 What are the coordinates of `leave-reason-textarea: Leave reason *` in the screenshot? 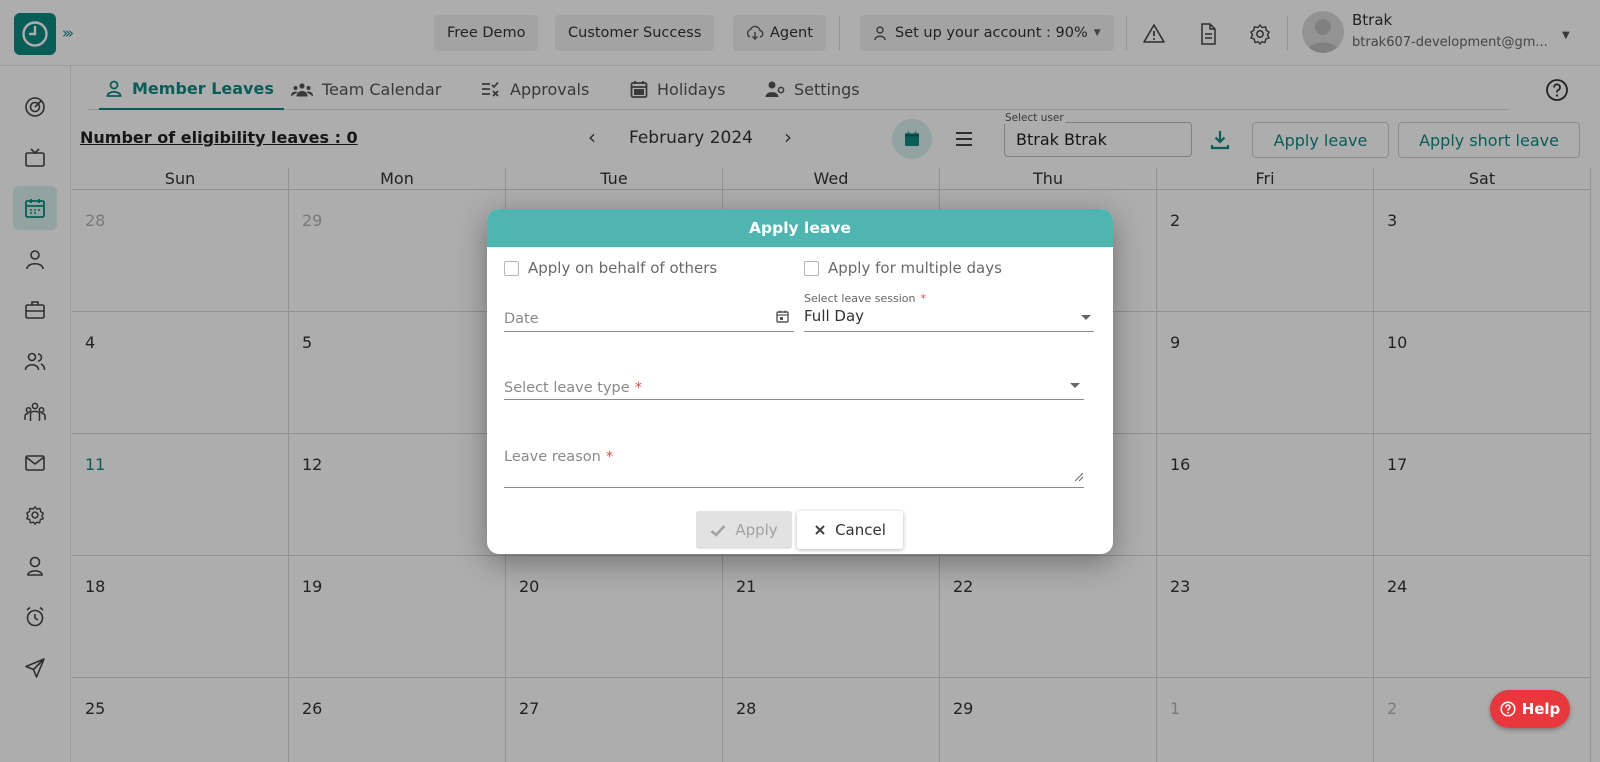 It's located at (558, 457).